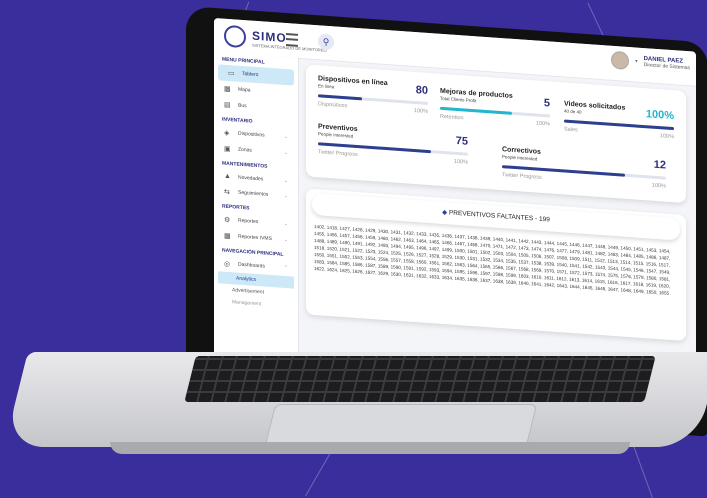 The height and width of the screenshot is (498, 707). What do you see at coordinates (248, 221) in the screenshot?
I see `sidebar-item-label: Reportes` at bounding box center [248, 221].